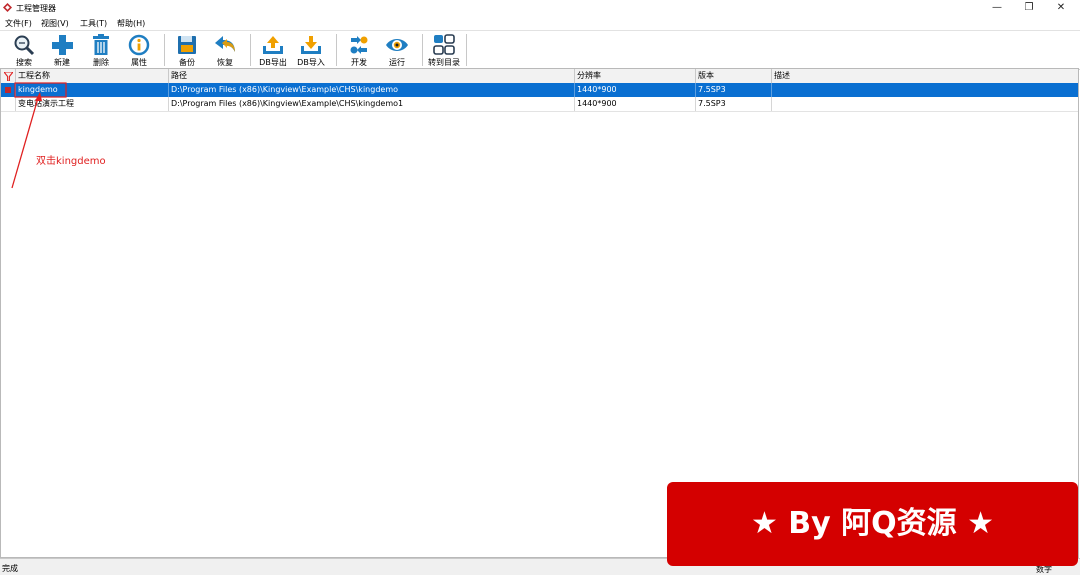 The image size is (1080, 575). What do you see at coordinates (71, 161) in the screenshot?
I see `annotation-text: 双击kingdemo` at bounding box center [71, 161].